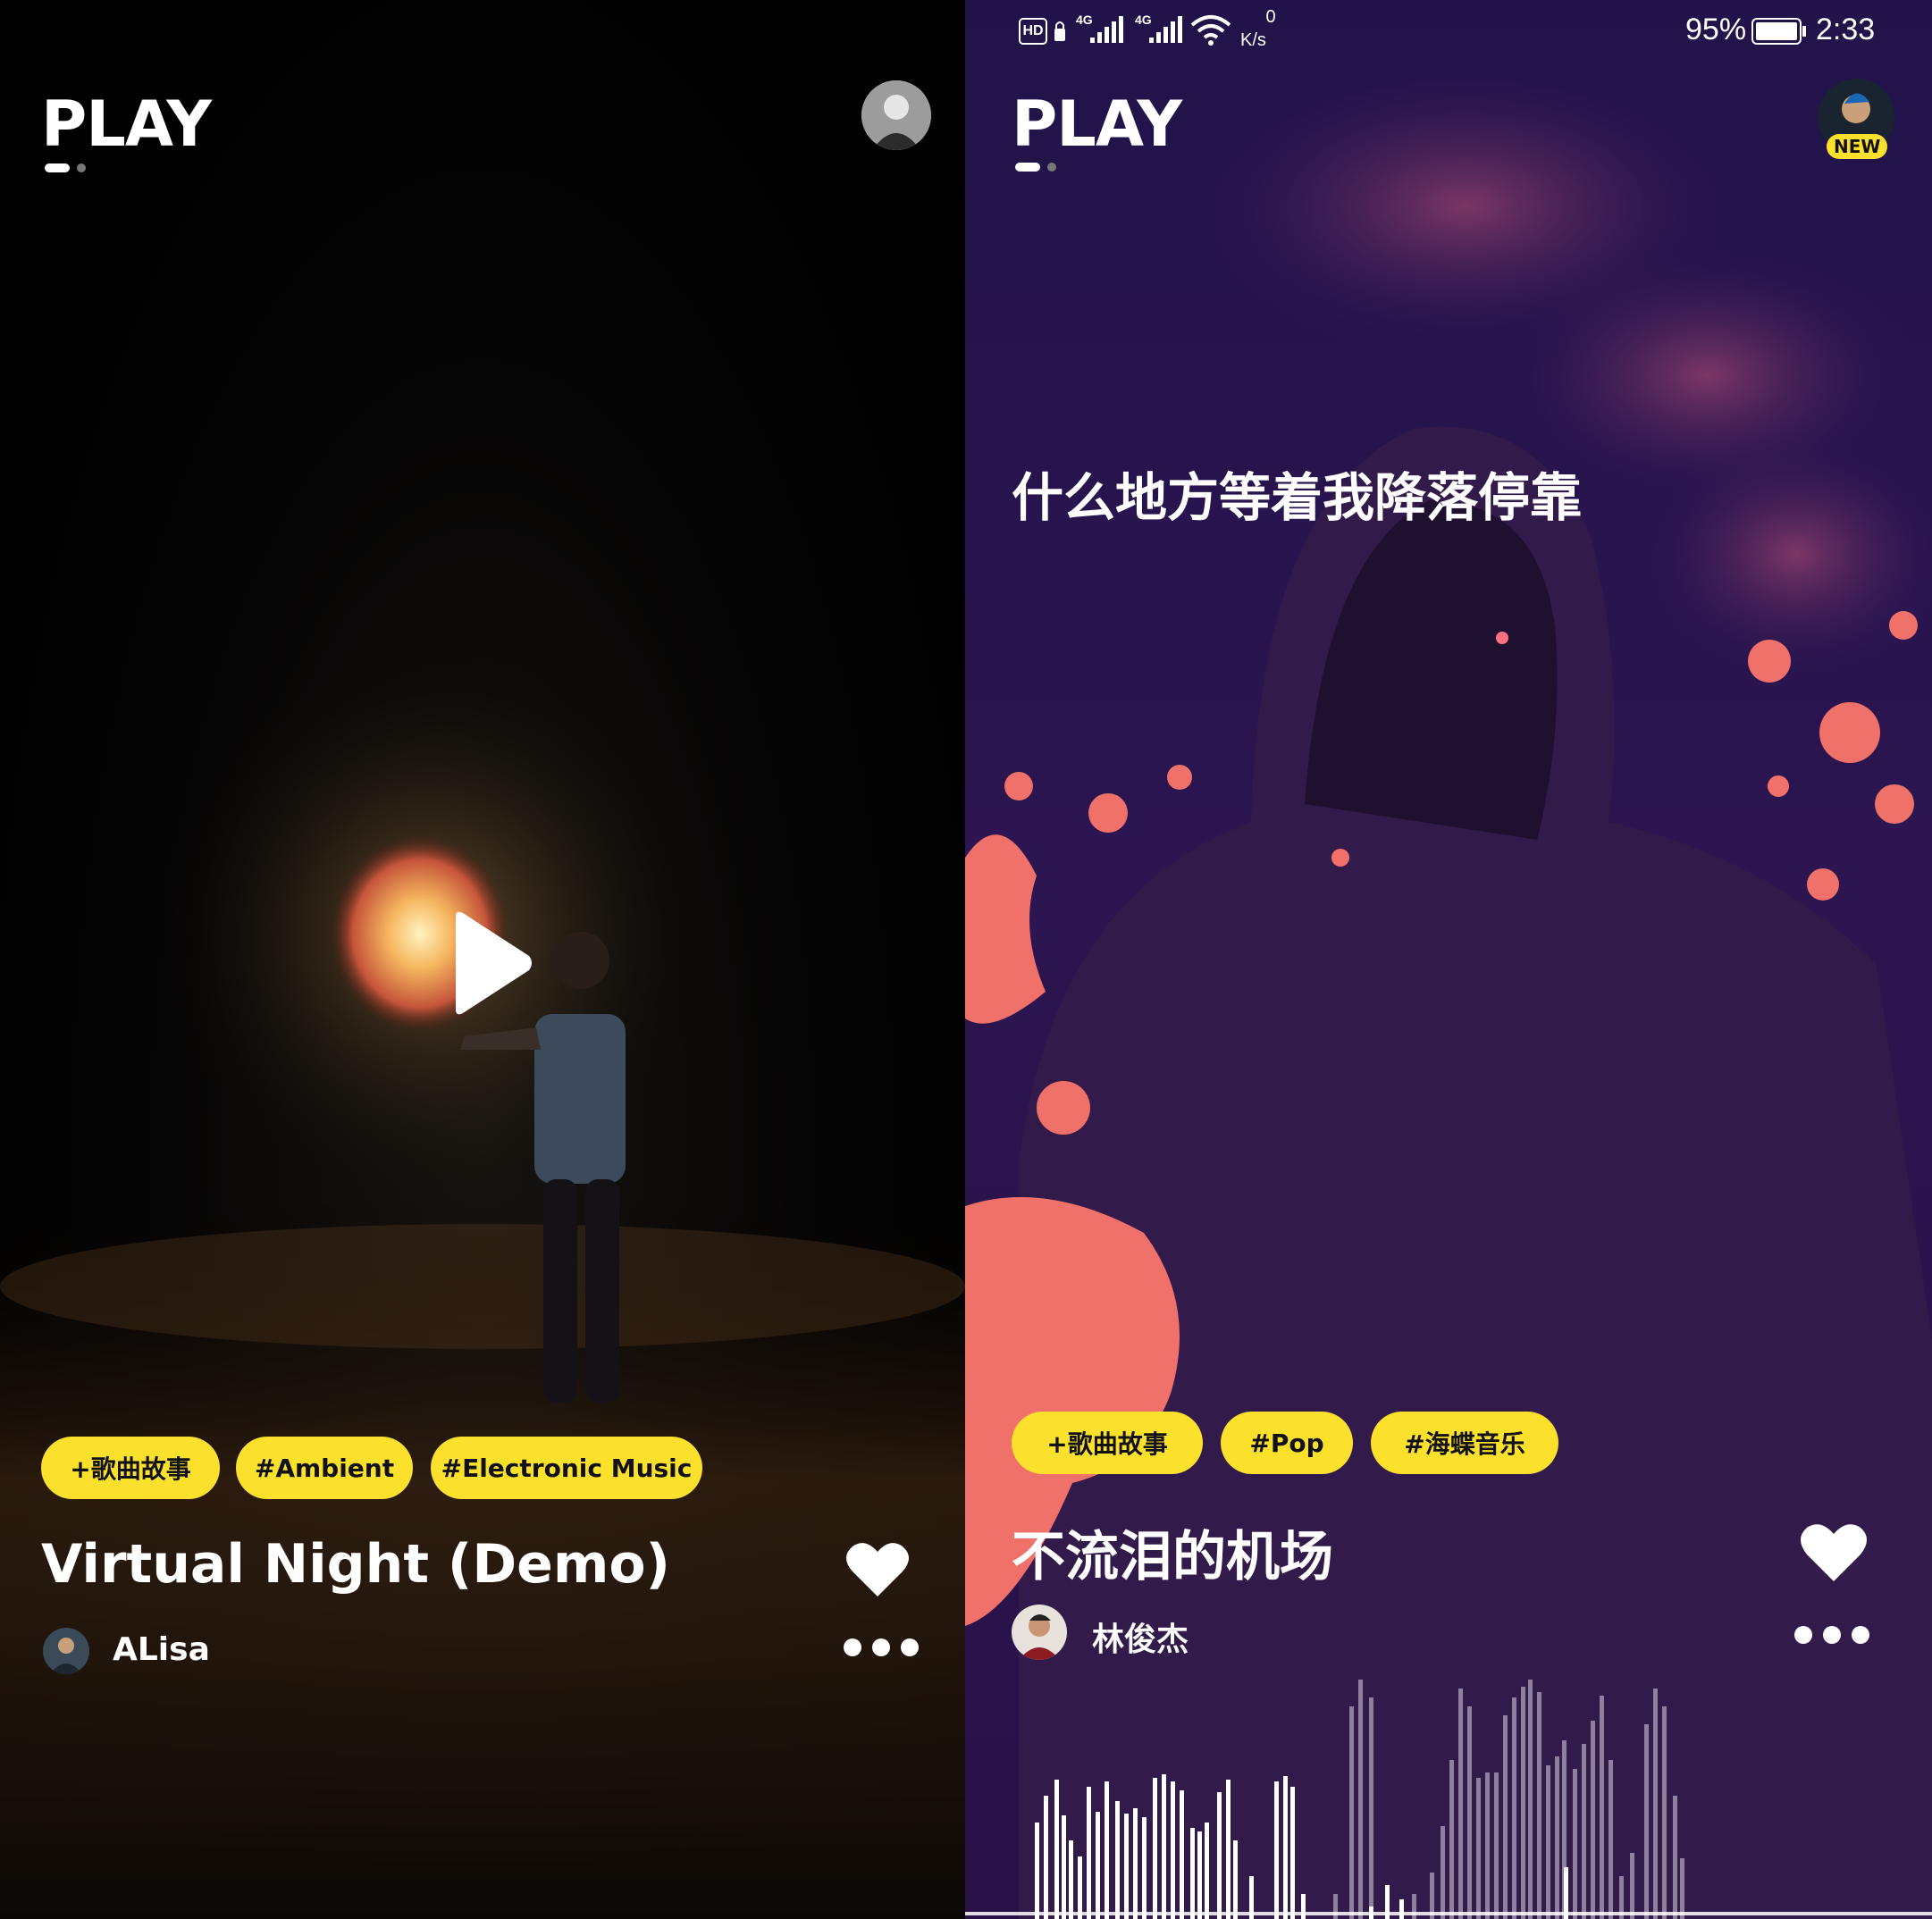  I want to click on battery-icon, so click(1778, 31).